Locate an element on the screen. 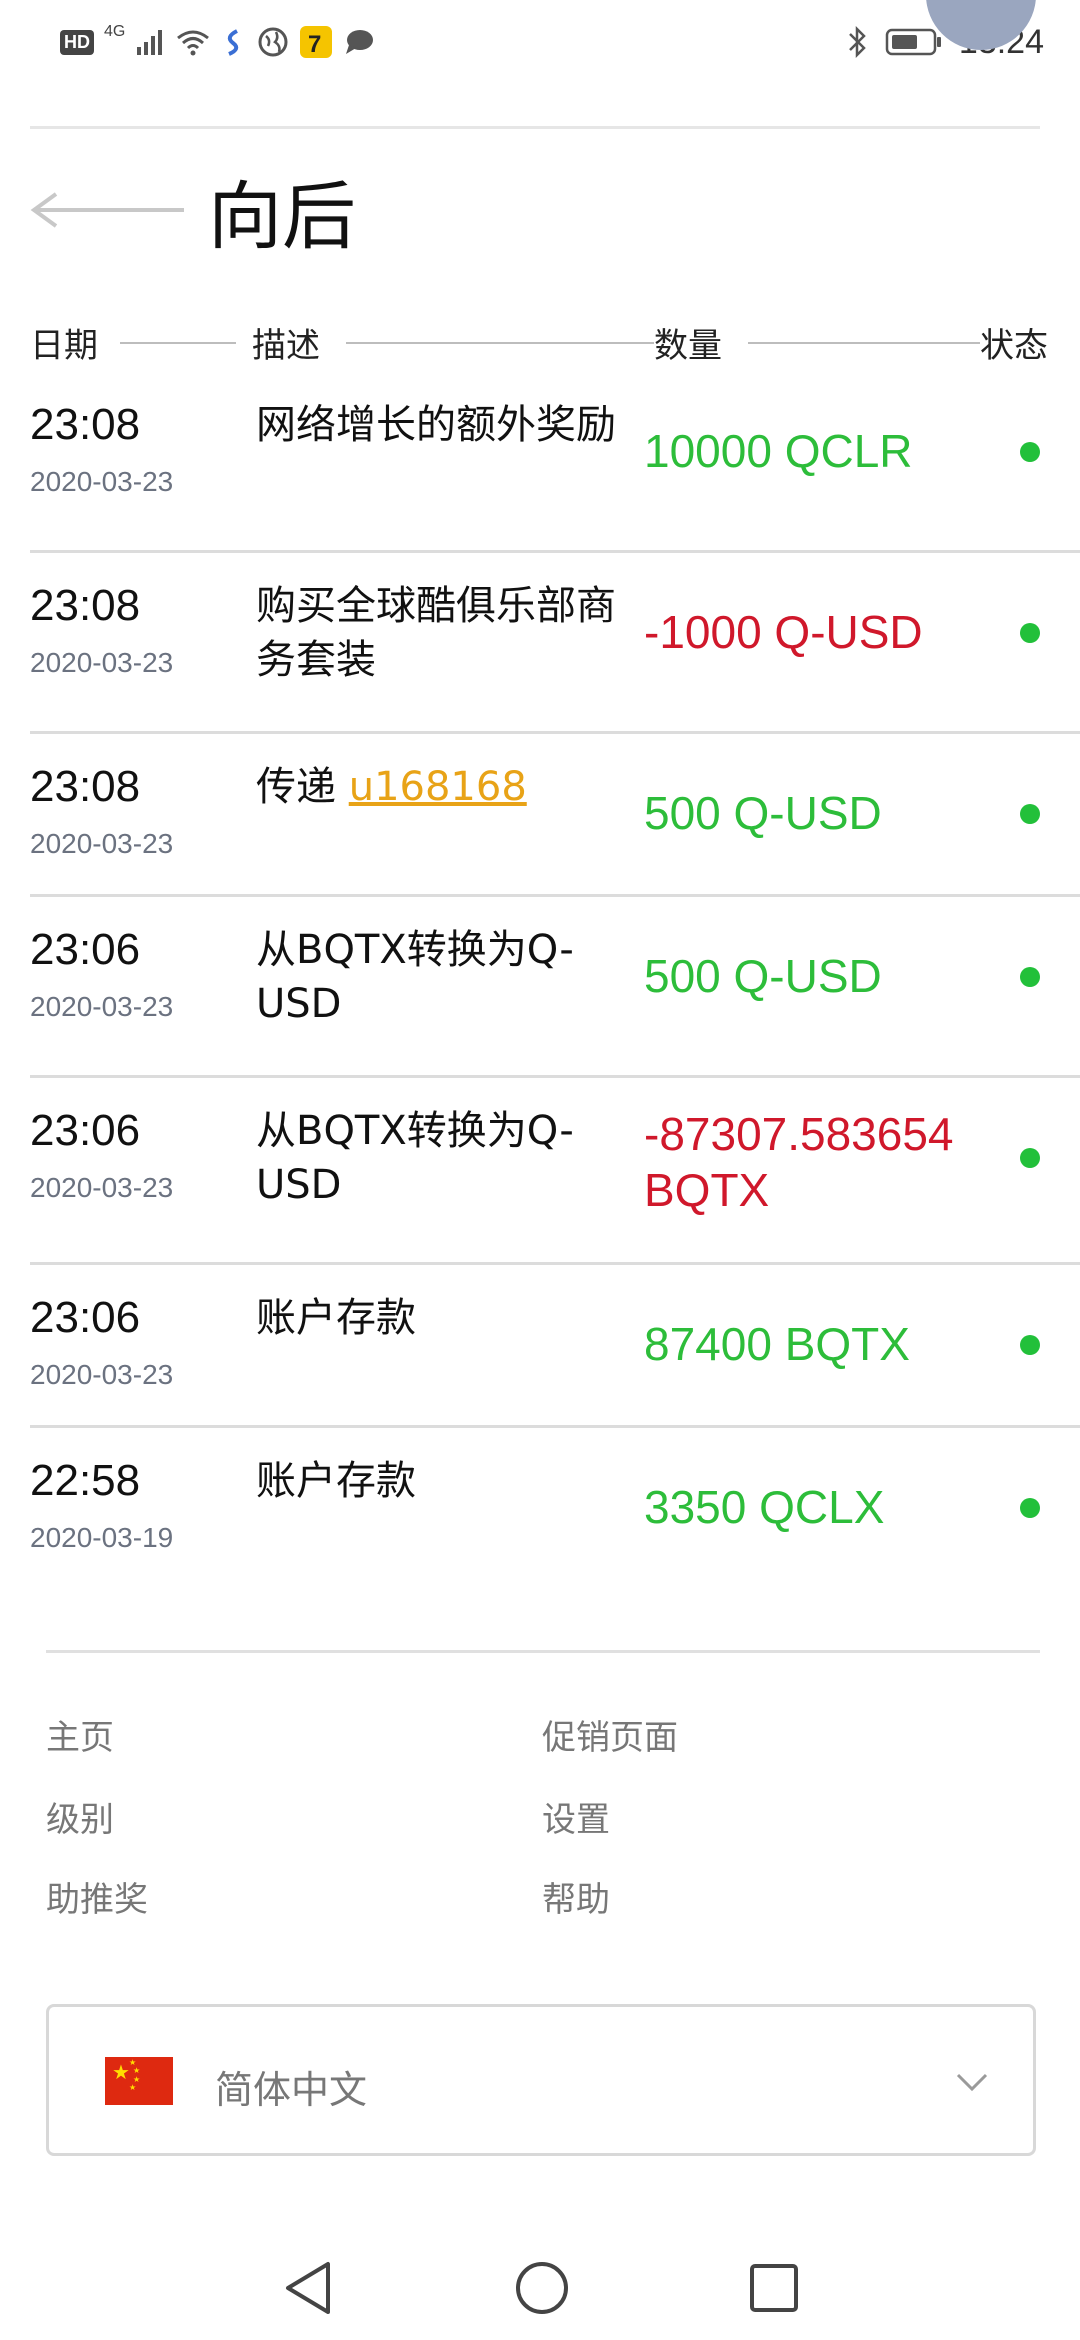 The image size is (1080, 2340). divider is located at coordinates (535, 127).